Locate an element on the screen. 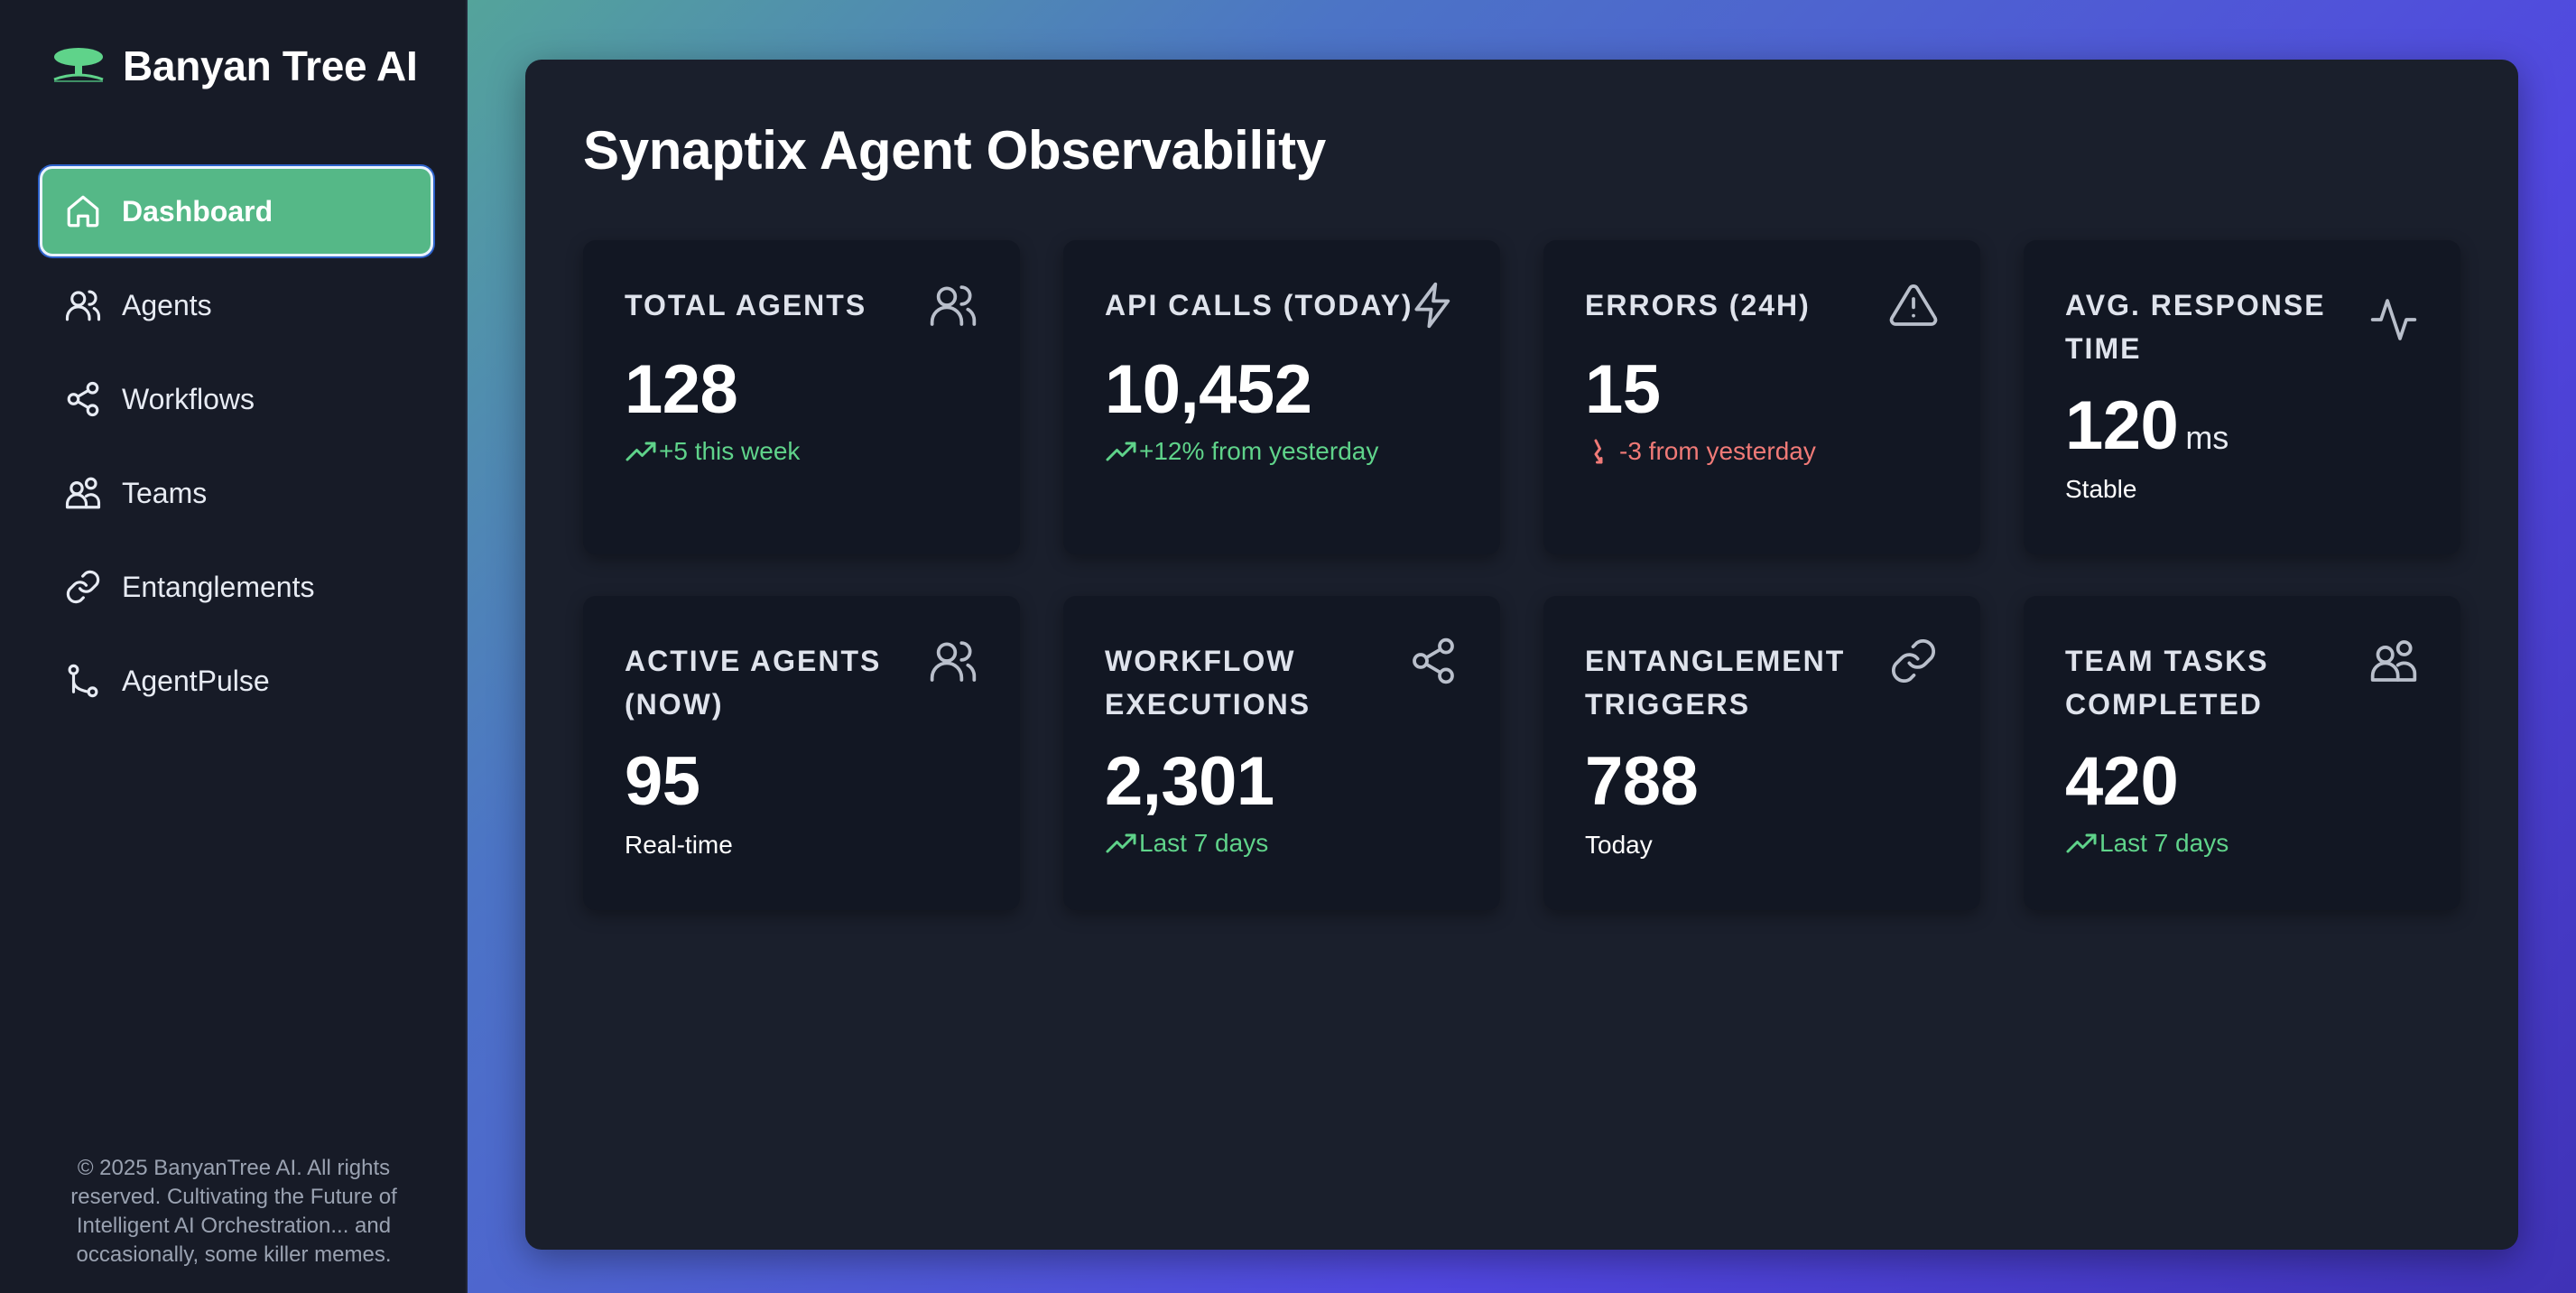 Image resolution: width=2576 pixels, height=1293 pixels. card-value: 128 is located at coordinates (681, 389).